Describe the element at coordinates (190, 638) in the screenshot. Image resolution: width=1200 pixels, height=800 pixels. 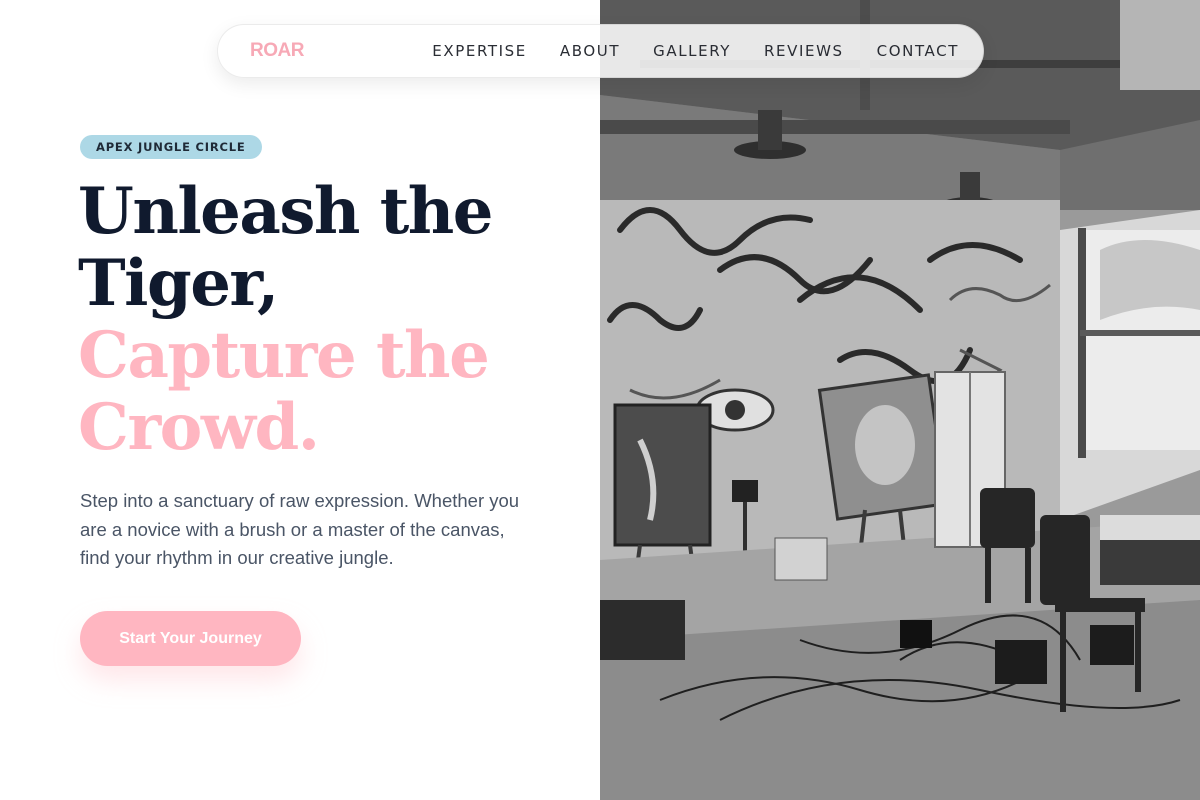
I see `start-journey-button: Start Your Journey` at that location.